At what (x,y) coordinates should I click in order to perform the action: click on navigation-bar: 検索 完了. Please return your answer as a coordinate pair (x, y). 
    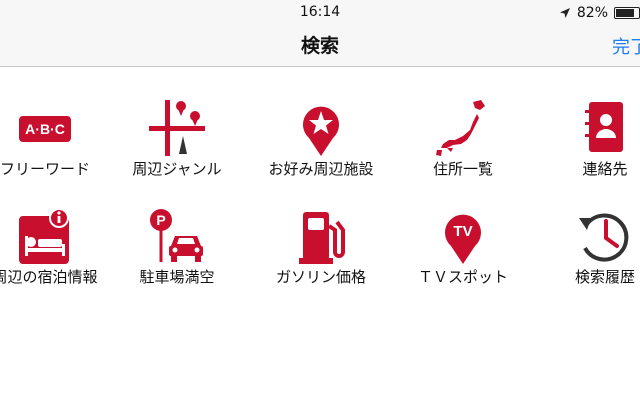
    Looking at the image, I should click on (320, 46).